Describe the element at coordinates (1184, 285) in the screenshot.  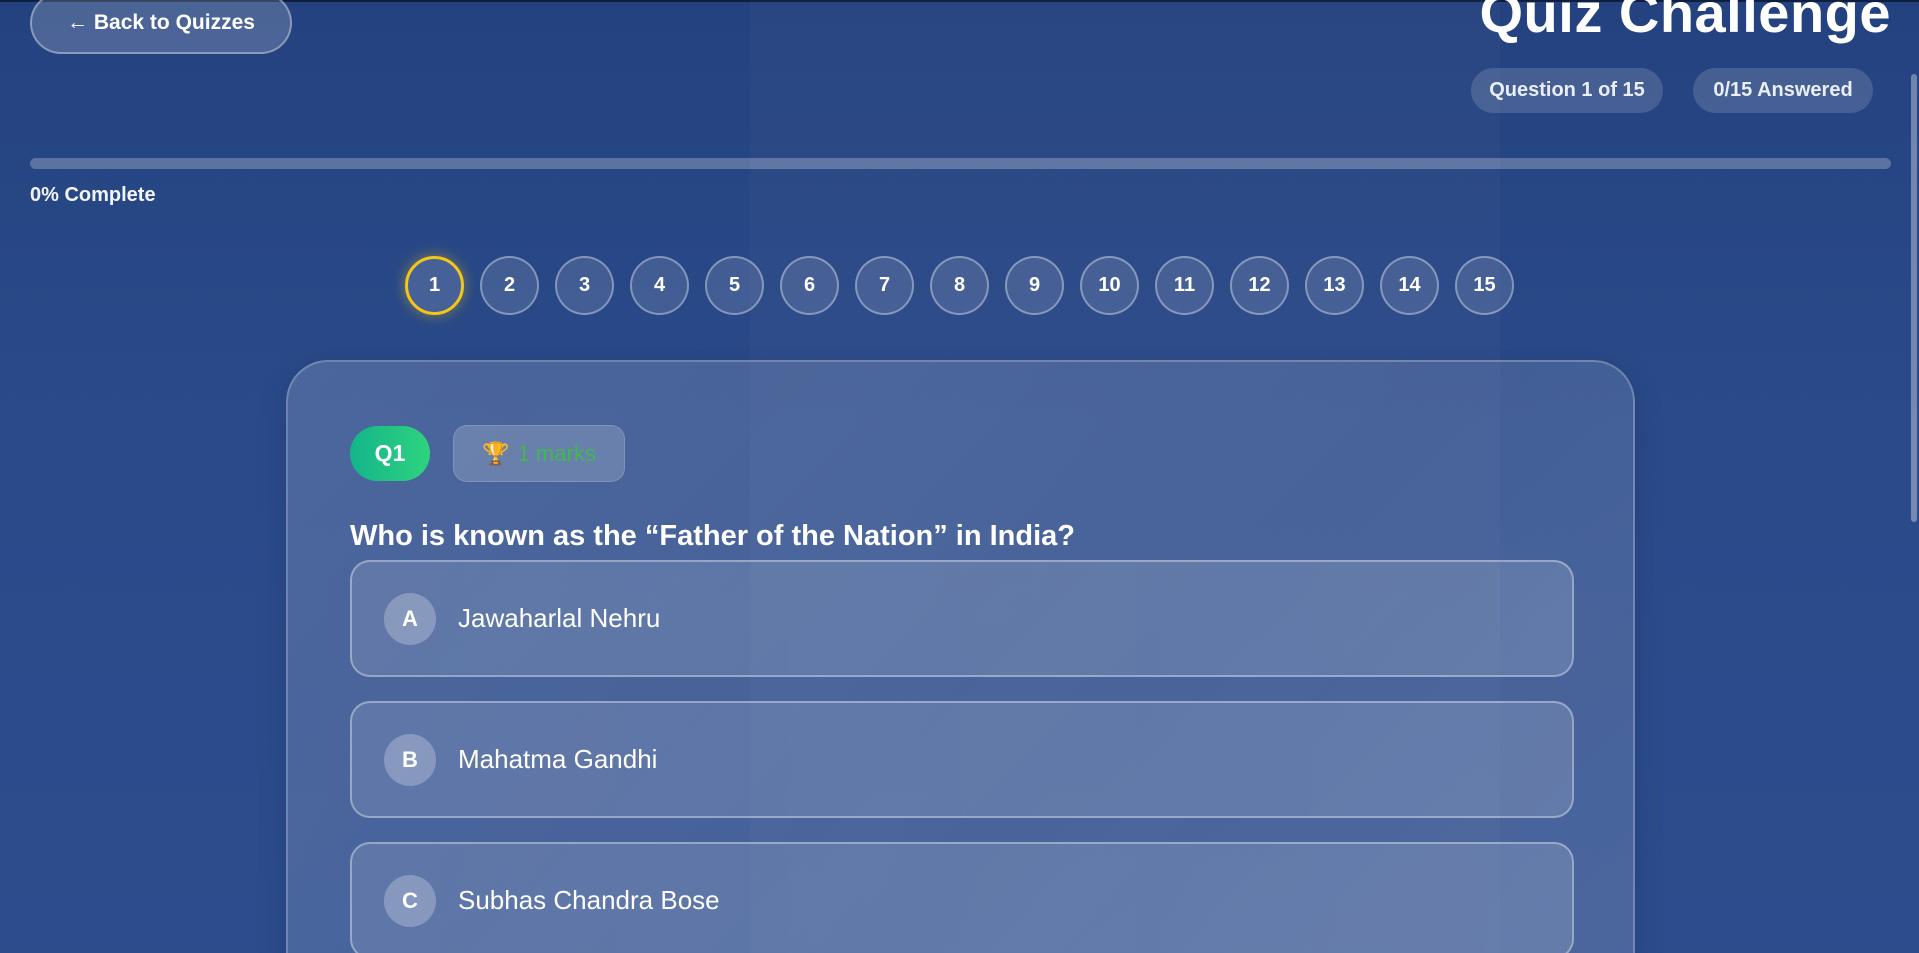
I see `question-nav-button: 11` at that location.